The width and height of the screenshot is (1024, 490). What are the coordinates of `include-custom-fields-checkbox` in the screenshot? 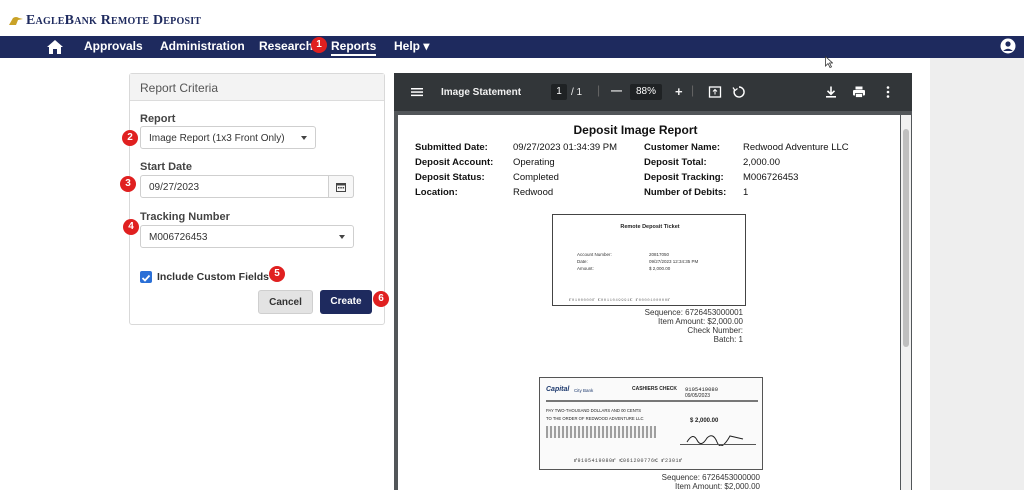 It's located at (146, 277).